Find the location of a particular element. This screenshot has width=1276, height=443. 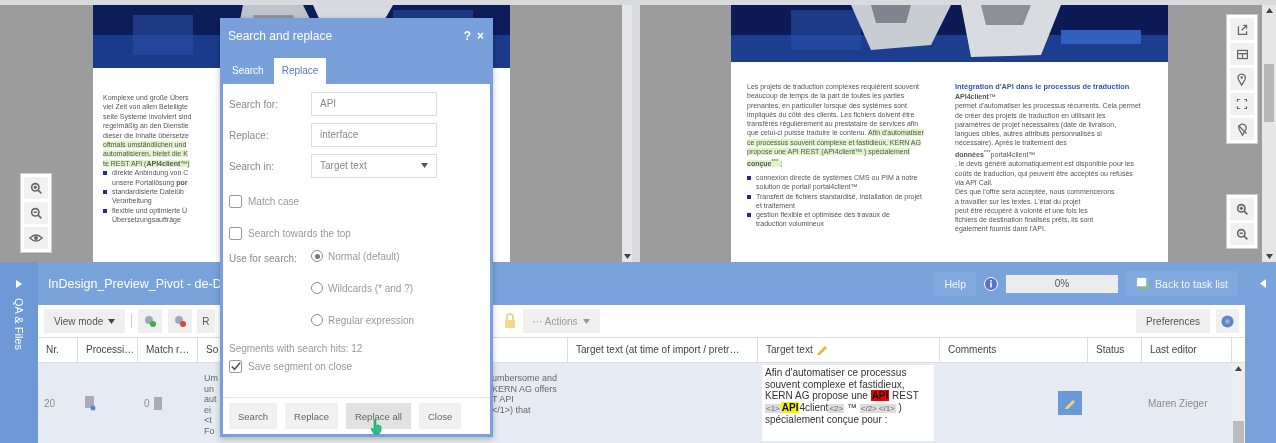

input-field: API is located at coordinates (374, 104).